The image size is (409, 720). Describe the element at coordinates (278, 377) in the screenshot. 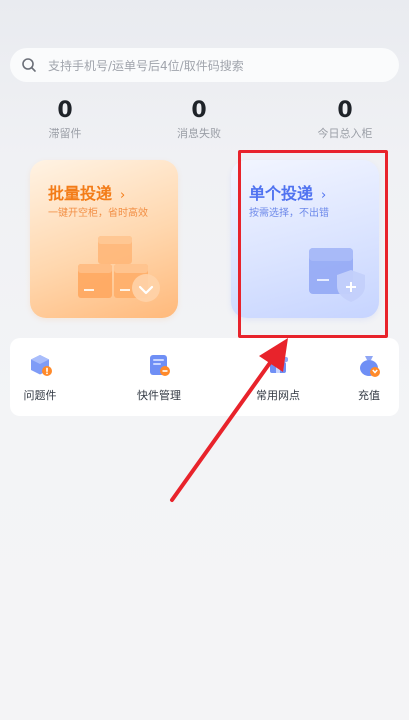

I see `quick-action-common-outlet: 常用网点` at that location.